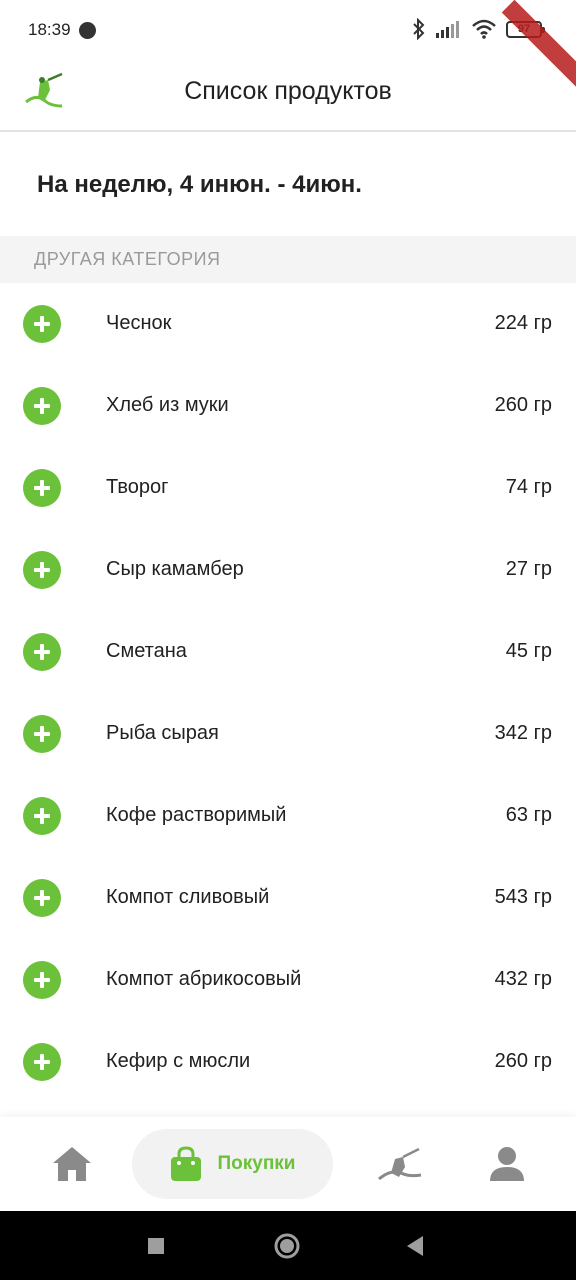 This screenshot has width=576, height=1280. I want to click on list-item: Хлеб из муки 260 гр, so click(288, 406).